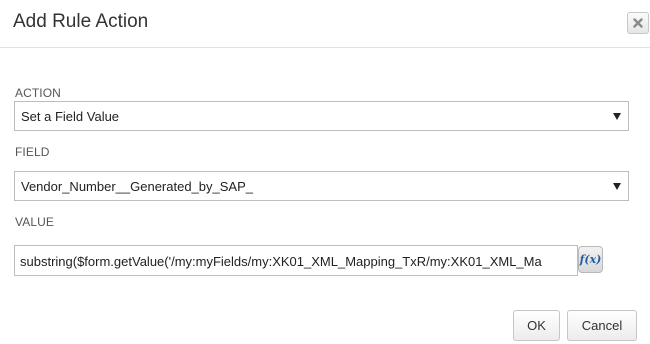 The width and height of the screenshot is (650, 344). What do you see at coordinates (38, 93) in the screenshot?
I see `action-label: ACTION` at bounding box center [38, 93].